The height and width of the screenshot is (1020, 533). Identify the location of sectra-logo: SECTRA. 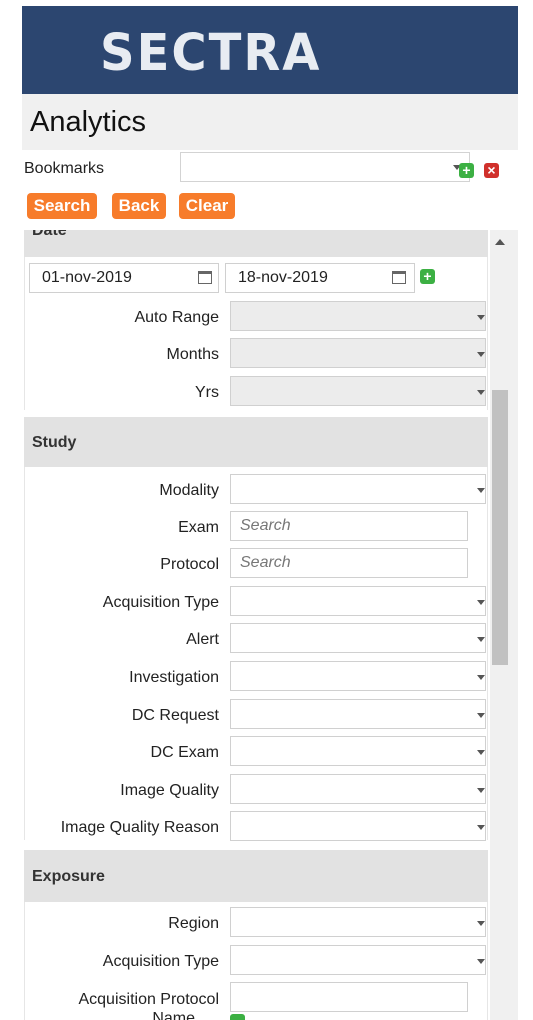
(211, 53).